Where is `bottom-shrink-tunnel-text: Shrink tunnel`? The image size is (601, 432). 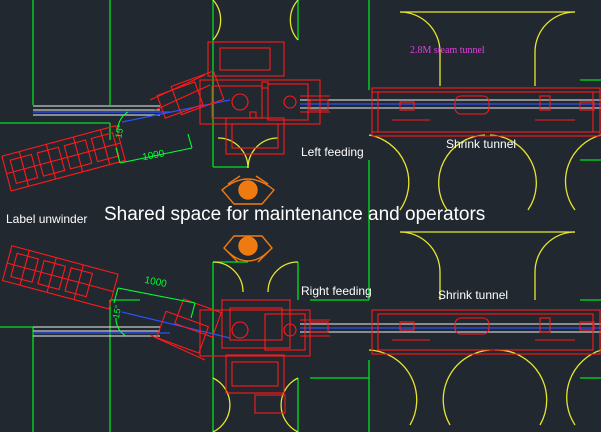 bottom-shrink-tunnel-text: Shrink tunnel is located at coordinates (473, 295).